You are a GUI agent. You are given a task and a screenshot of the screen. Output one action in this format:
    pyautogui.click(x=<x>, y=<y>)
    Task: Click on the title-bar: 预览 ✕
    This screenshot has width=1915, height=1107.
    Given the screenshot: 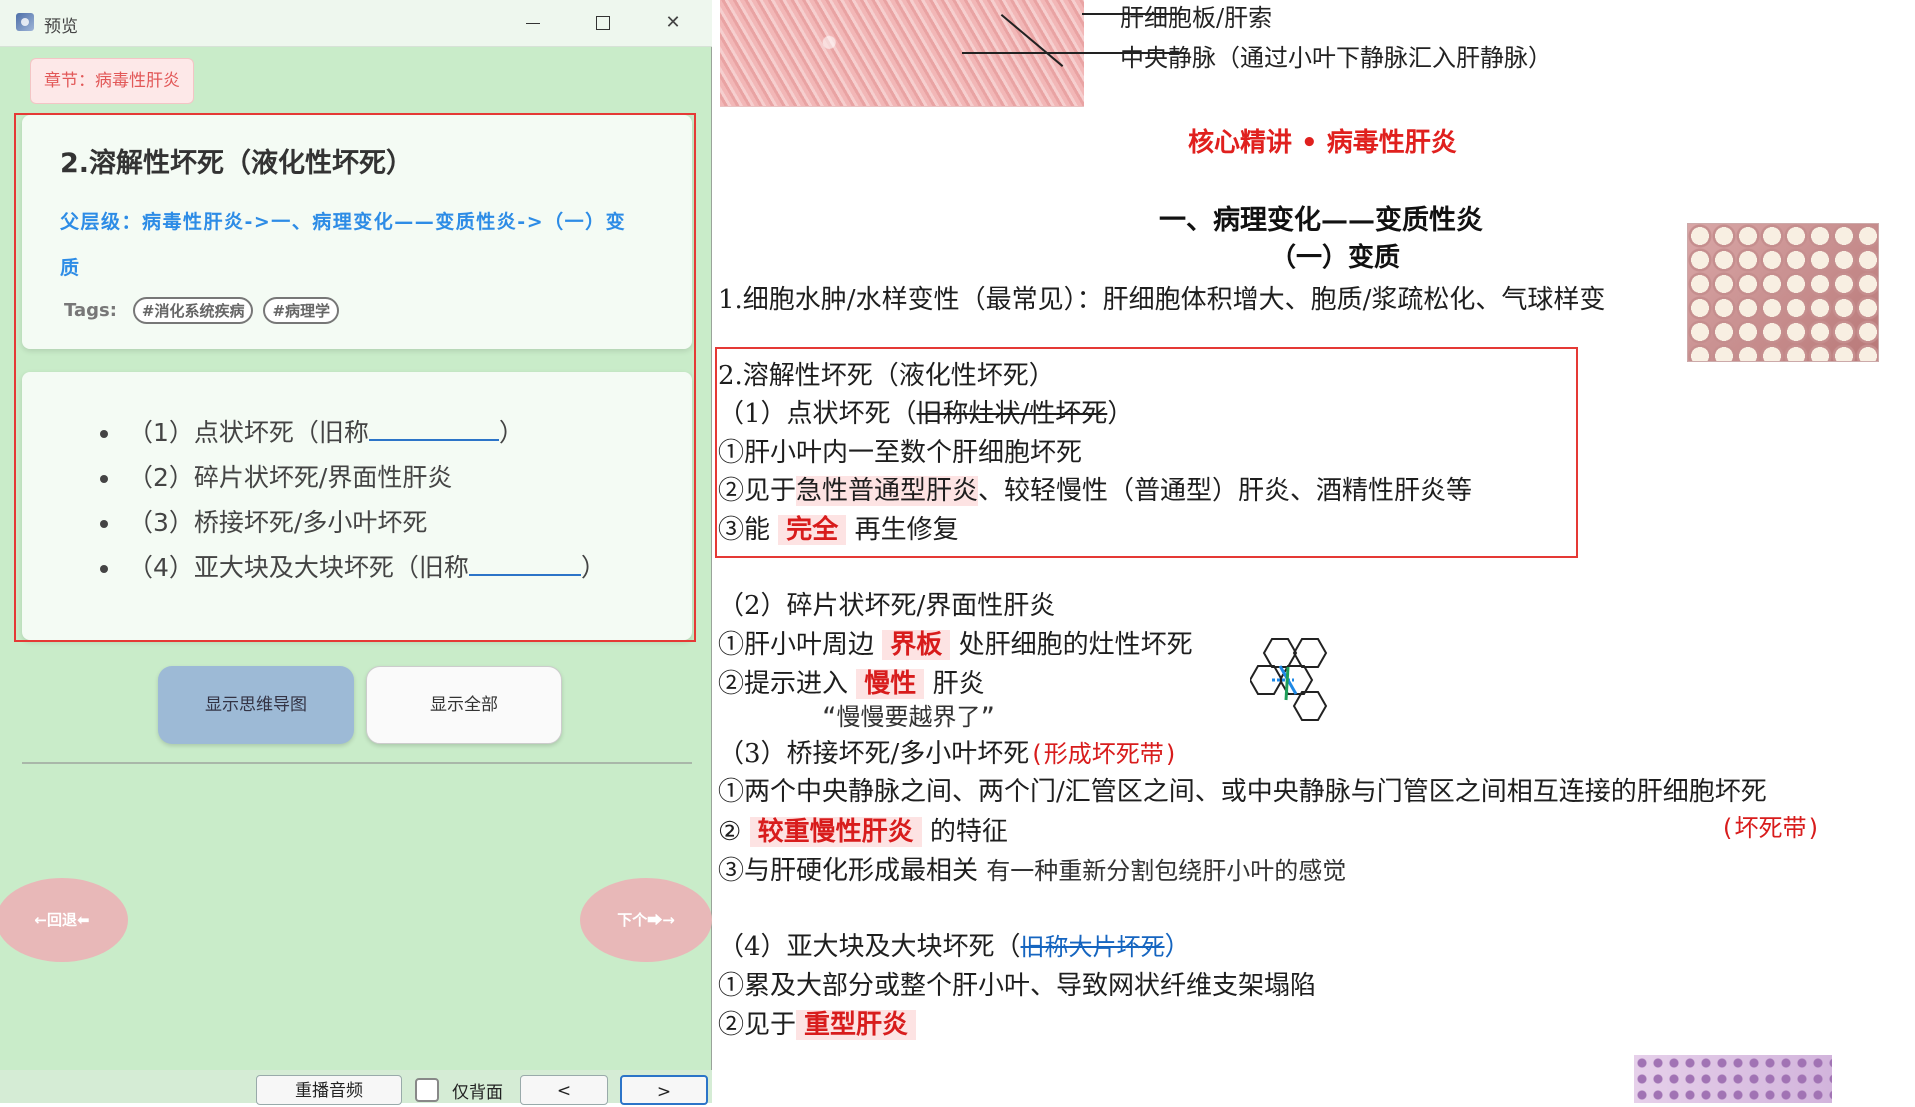 What is the action you would take?
    pyautogui.click(x=356, y=23)
    